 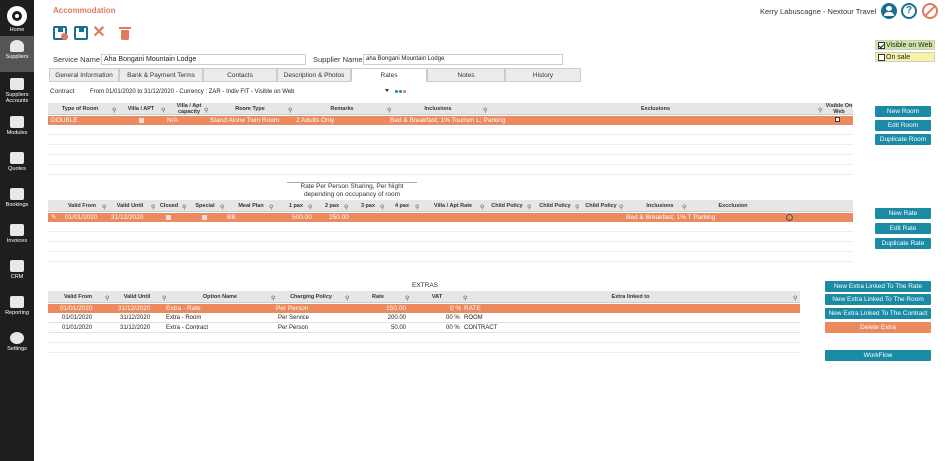 What do you see at coordinates (17, 84) in the screenshot?
I see `ledger-icon` at bounding box center [17, 84].